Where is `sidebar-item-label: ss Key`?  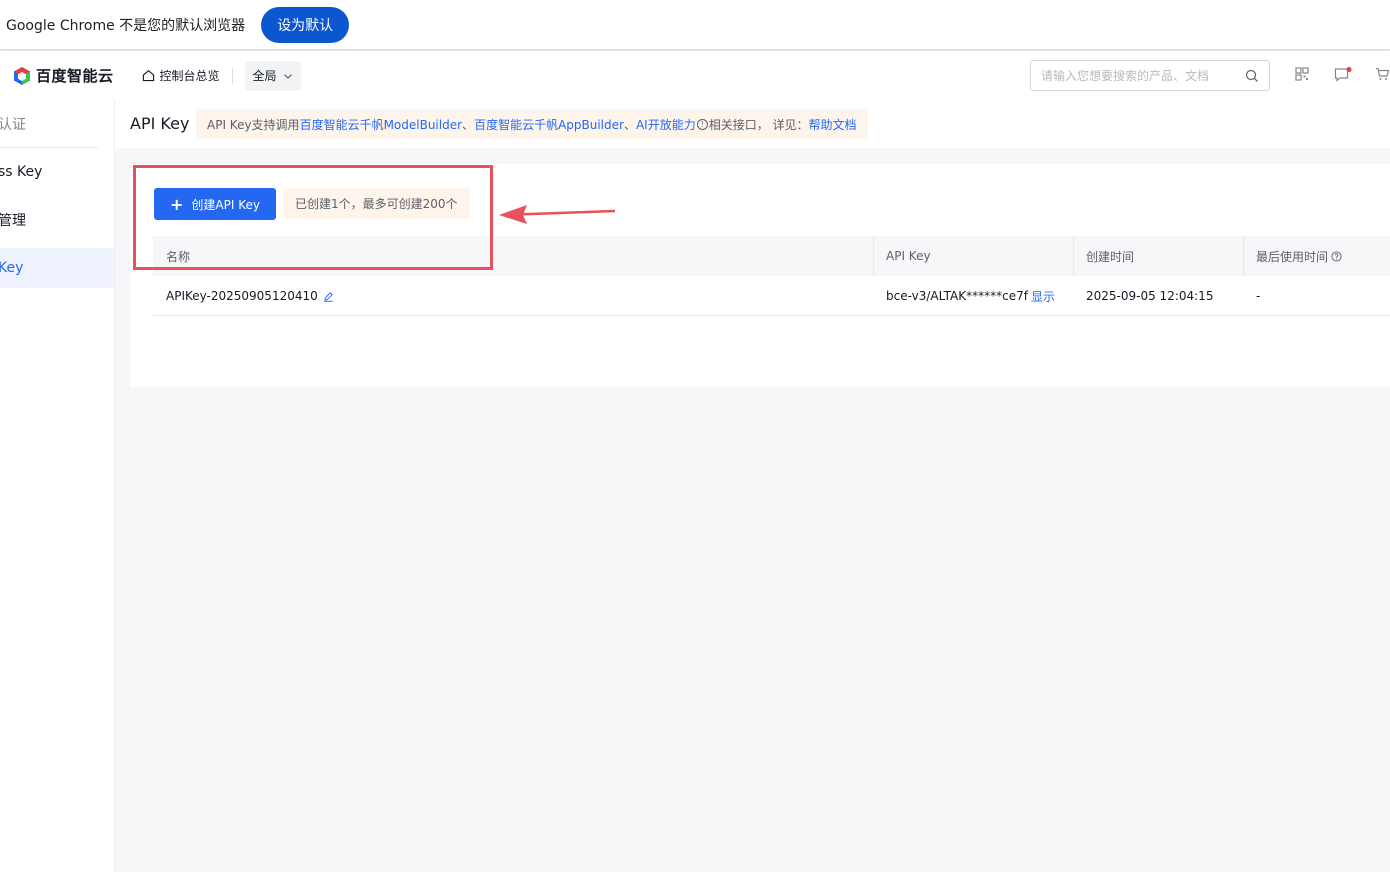
sidebar-item-label: ss Key is located at coordinates (21, 172).